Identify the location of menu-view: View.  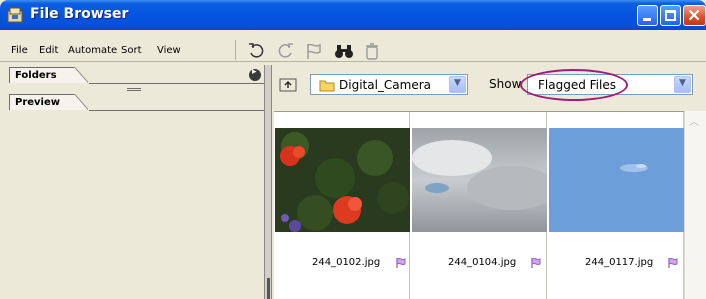
(169, 50).